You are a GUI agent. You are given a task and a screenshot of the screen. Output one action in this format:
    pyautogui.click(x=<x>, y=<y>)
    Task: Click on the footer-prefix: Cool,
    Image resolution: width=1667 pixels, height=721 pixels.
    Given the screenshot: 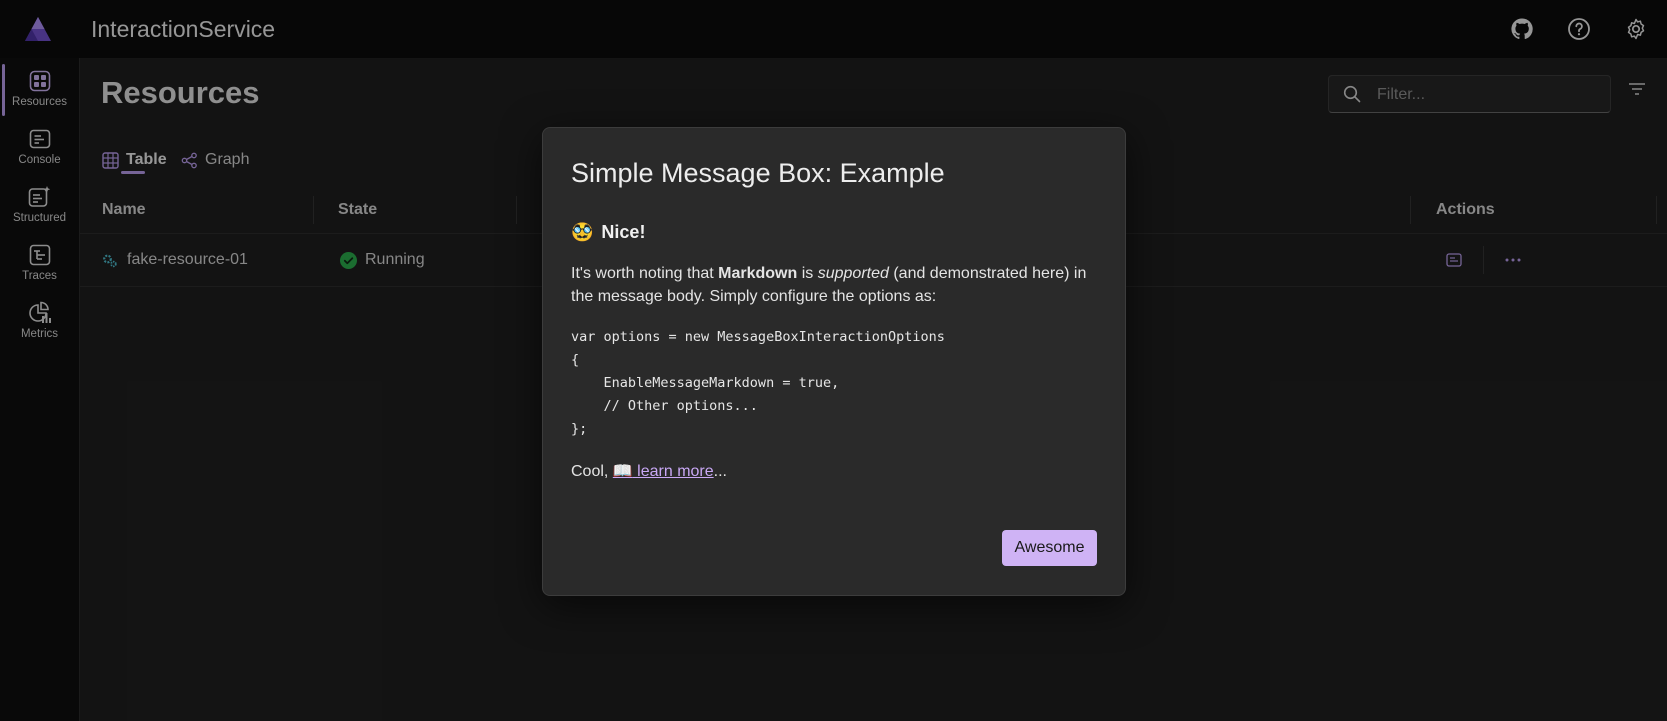 What is the action you would take?
    pyautogui.click(x=592, y=471)
    